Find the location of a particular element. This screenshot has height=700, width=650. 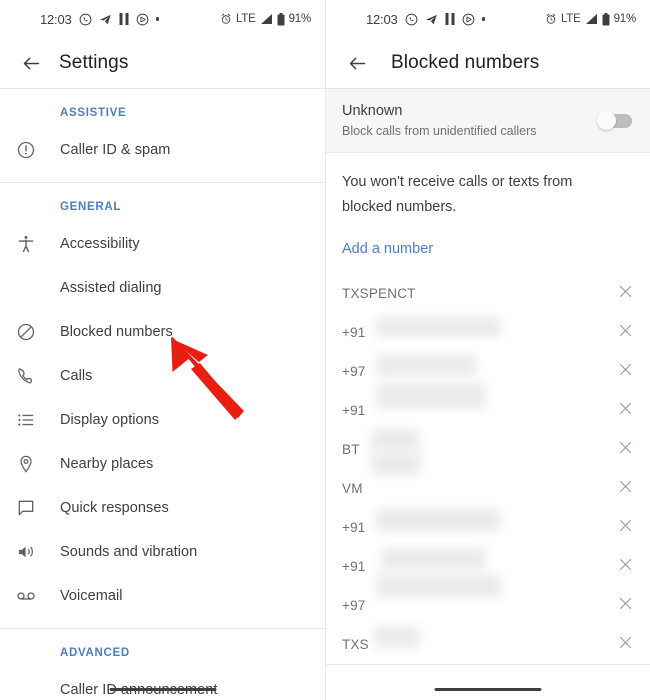

blocked-number-text: BT is located at coordinates (351, 449).